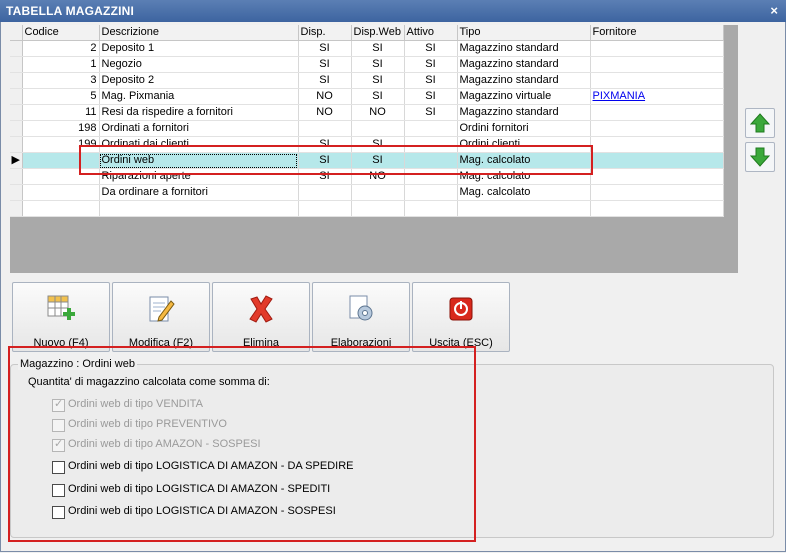 The image size is (786, 553). I want to click on table-row, so click(367, 208).